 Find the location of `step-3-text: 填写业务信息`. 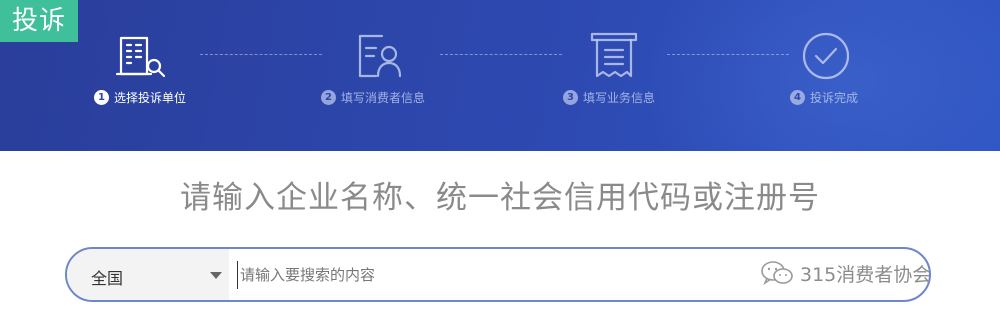

step-3-text: 填写业务信息 is located at coordinates (619, 97).